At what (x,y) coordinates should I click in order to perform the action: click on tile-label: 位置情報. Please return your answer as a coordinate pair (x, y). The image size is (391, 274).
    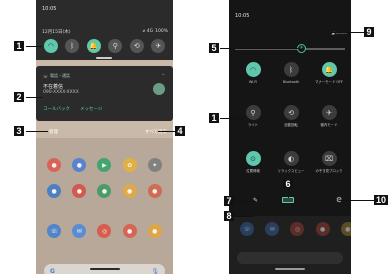
    Looking at the image, I should click on (253, 171).